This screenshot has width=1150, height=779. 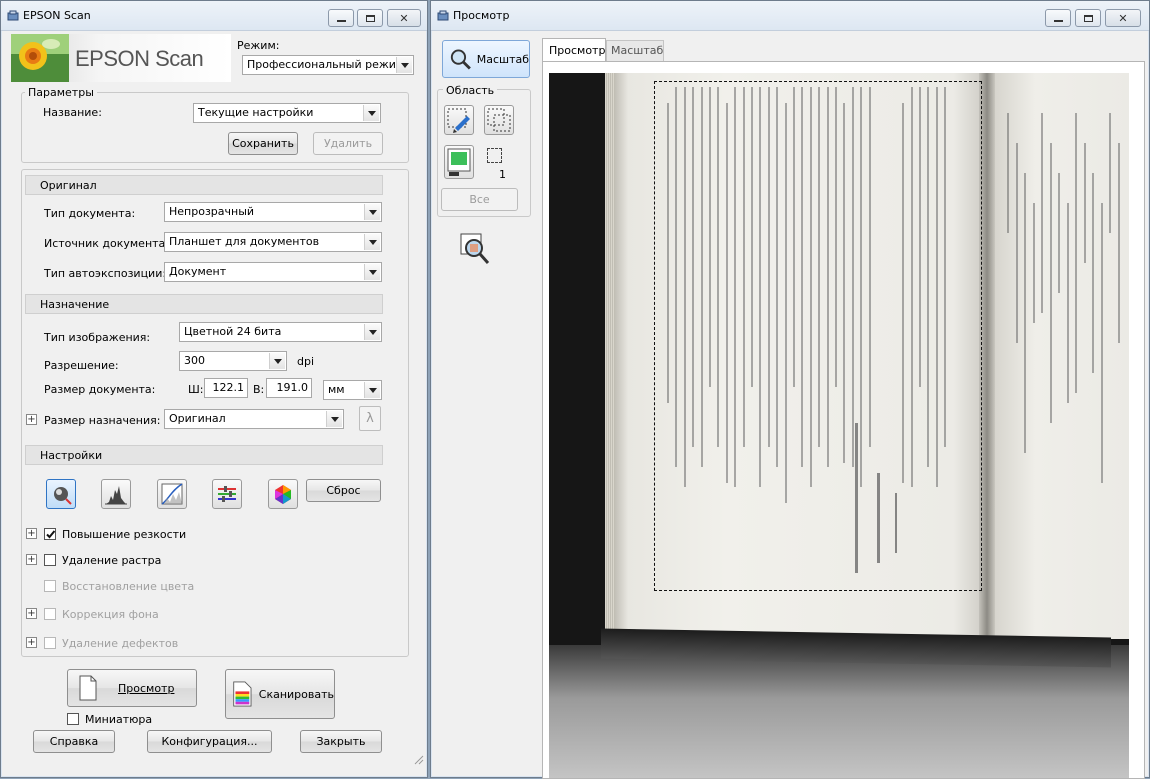 I want to click on preview-maximize-button, so click(x=1088, y=18).